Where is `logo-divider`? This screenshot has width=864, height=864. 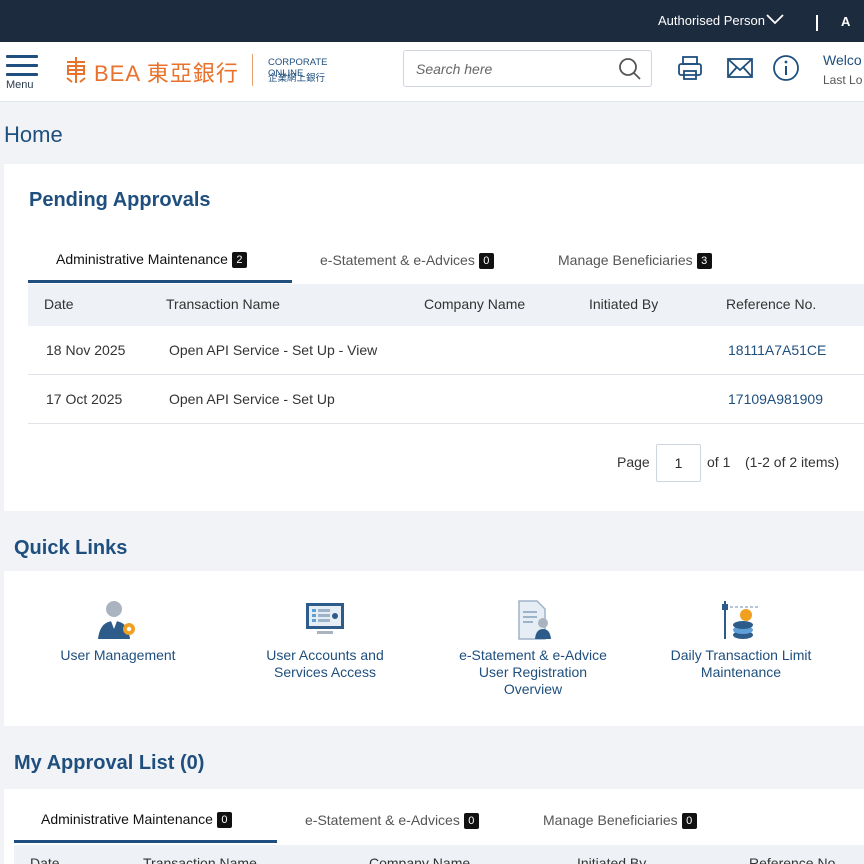
logo-divider is located at coordinates (252, 70).